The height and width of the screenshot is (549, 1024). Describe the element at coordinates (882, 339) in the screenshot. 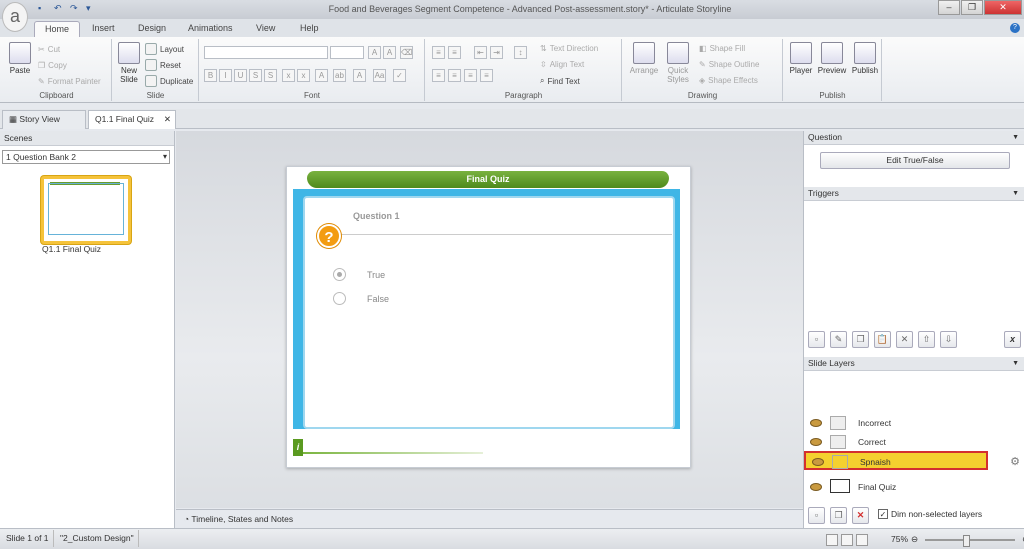

I see `paste-trigger-icon: 📋` at that location.